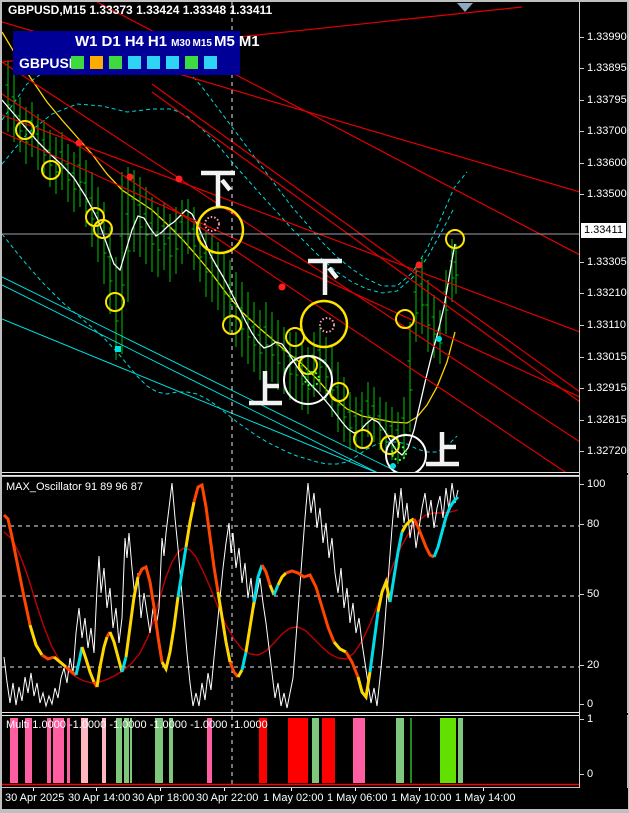 Image resolution: width=629 pixels, height=813 pixels. Describe the element at coordinates (607, 194) in the screenshot. I see `price-tick-label: 1.33500` at that location.